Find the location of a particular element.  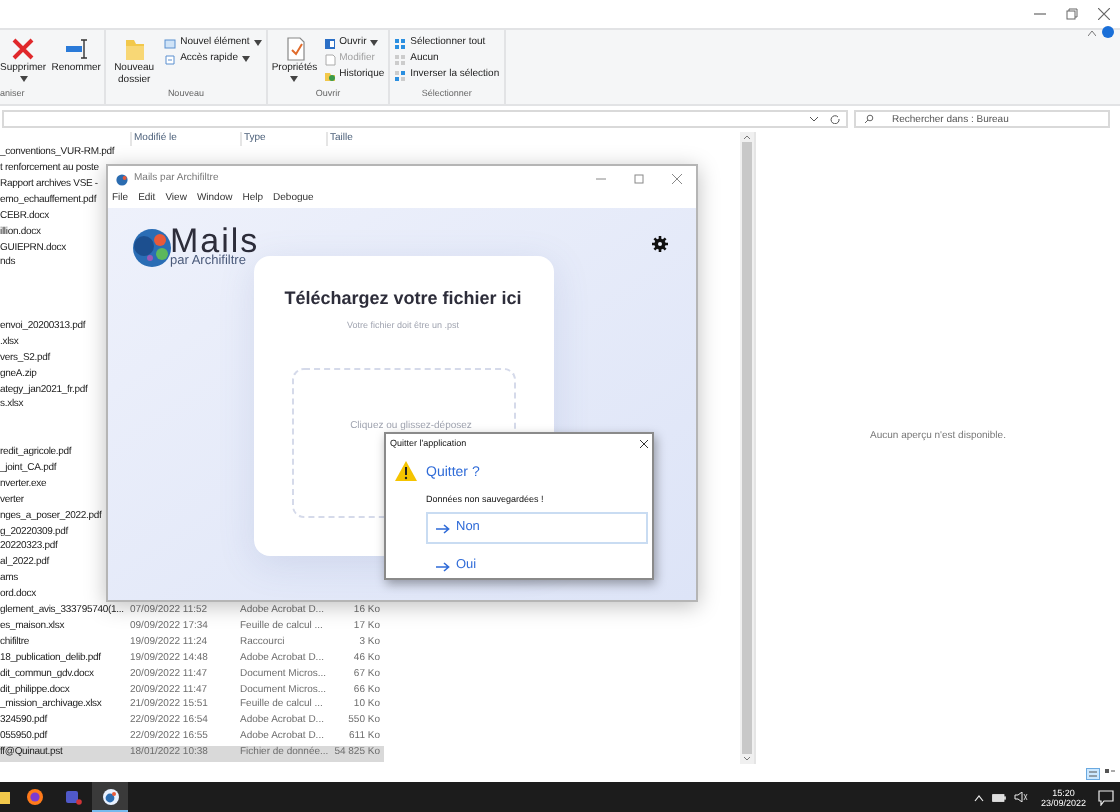

rename-icon is located at coordinates (76, 49).